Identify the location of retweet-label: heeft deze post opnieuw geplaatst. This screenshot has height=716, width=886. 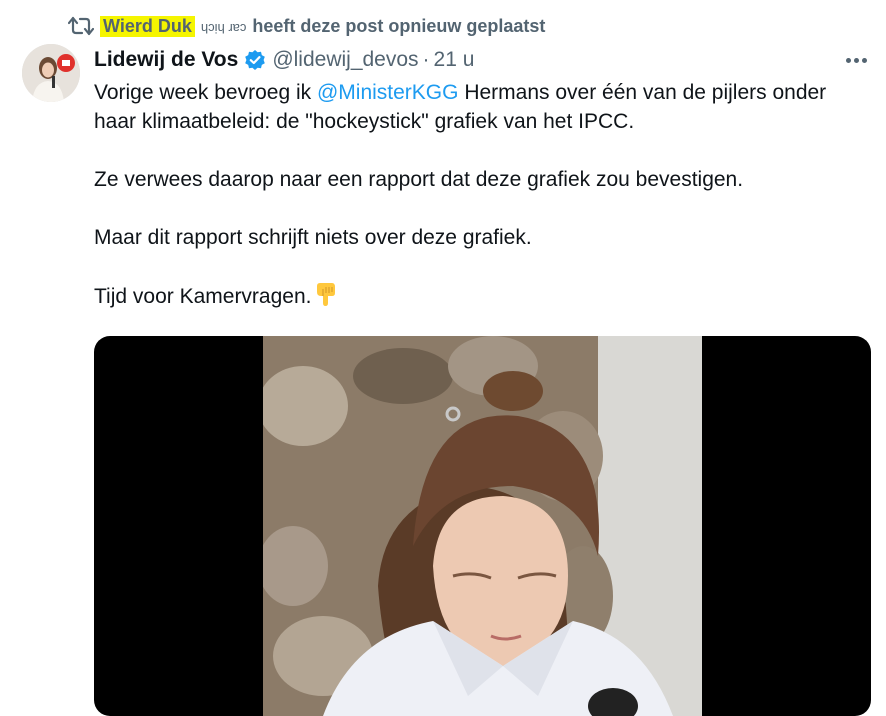
(399, 25).